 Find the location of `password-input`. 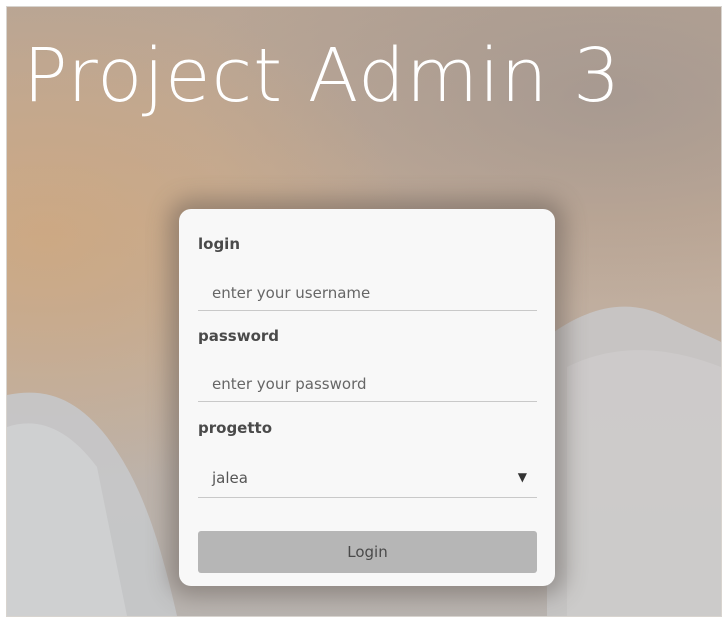

password-input is located at coordinates (367, 384).